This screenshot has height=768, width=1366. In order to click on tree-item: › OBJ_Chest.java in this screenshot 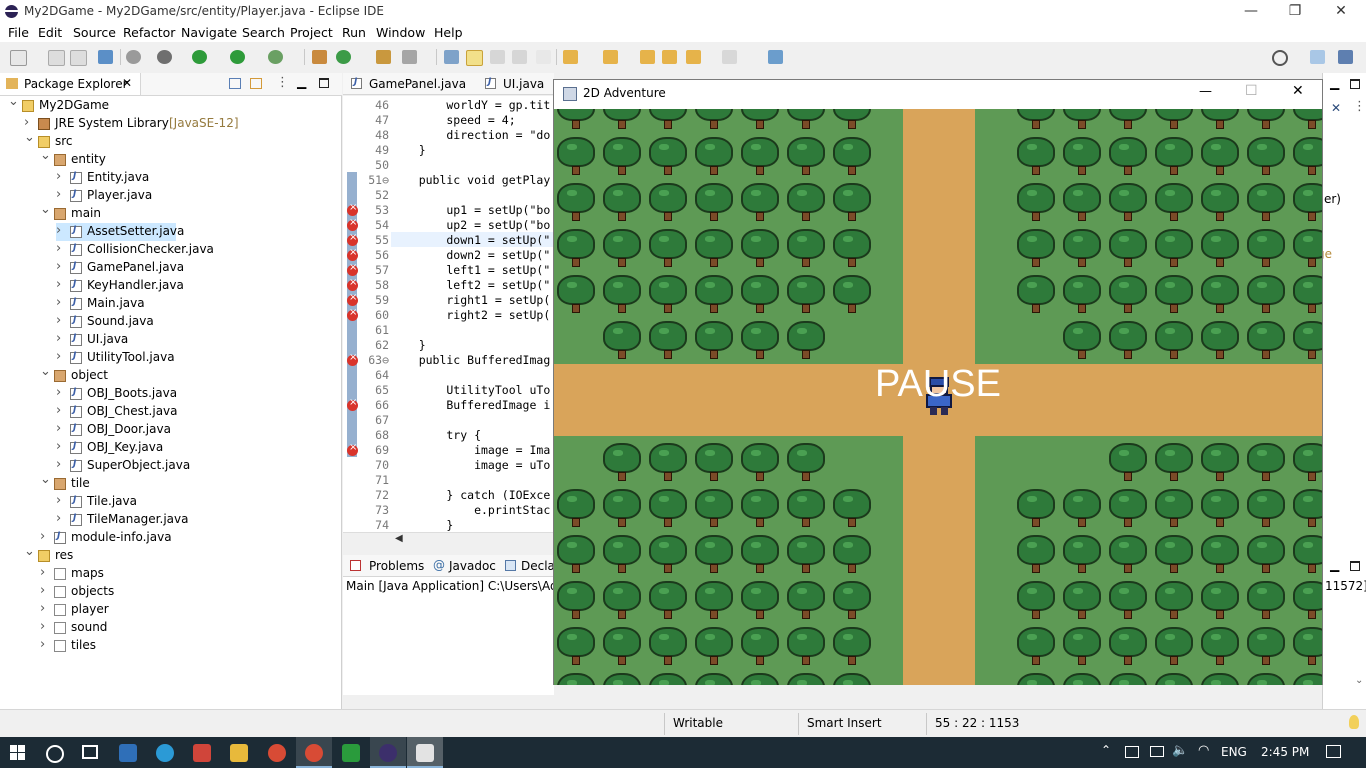, I will do `click(193, 412)`.